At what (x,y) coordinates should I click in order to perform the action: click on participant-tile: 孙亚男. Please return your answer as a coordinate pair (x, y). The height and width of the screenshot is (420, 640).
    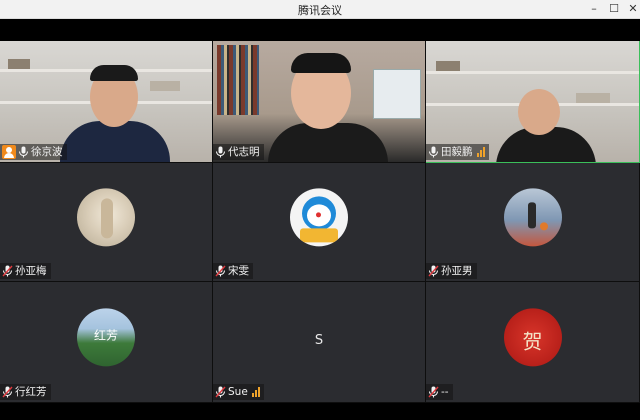
    Looking at the image, I should click on (533, 222).